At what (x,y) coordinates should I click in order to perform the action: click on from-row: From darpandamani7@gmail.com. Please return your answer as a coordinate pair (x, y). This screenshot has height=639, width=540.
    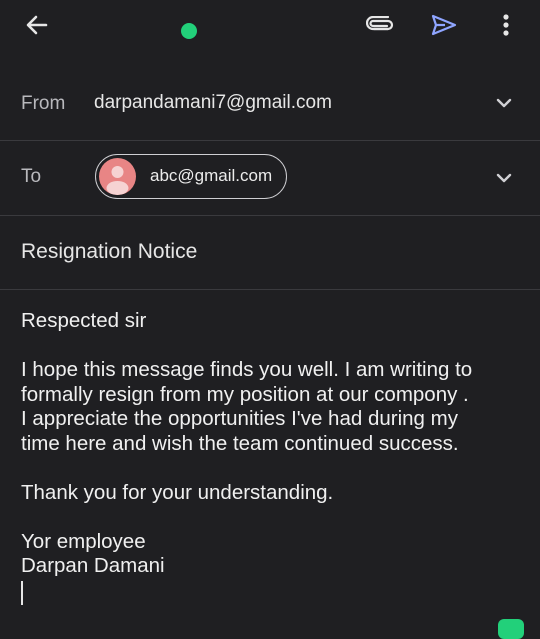
    Looking at the image, I should click on (270, 104).